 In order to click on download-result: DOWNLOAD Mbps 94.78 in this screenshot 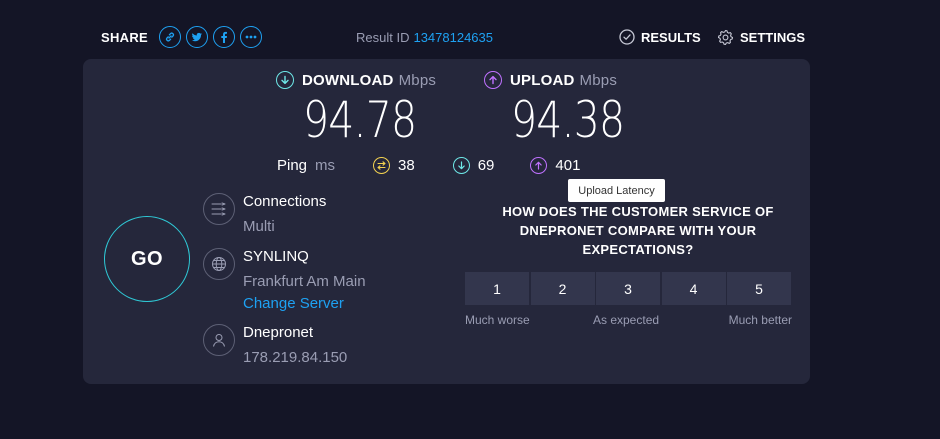, I will do `click(358, 110)`.